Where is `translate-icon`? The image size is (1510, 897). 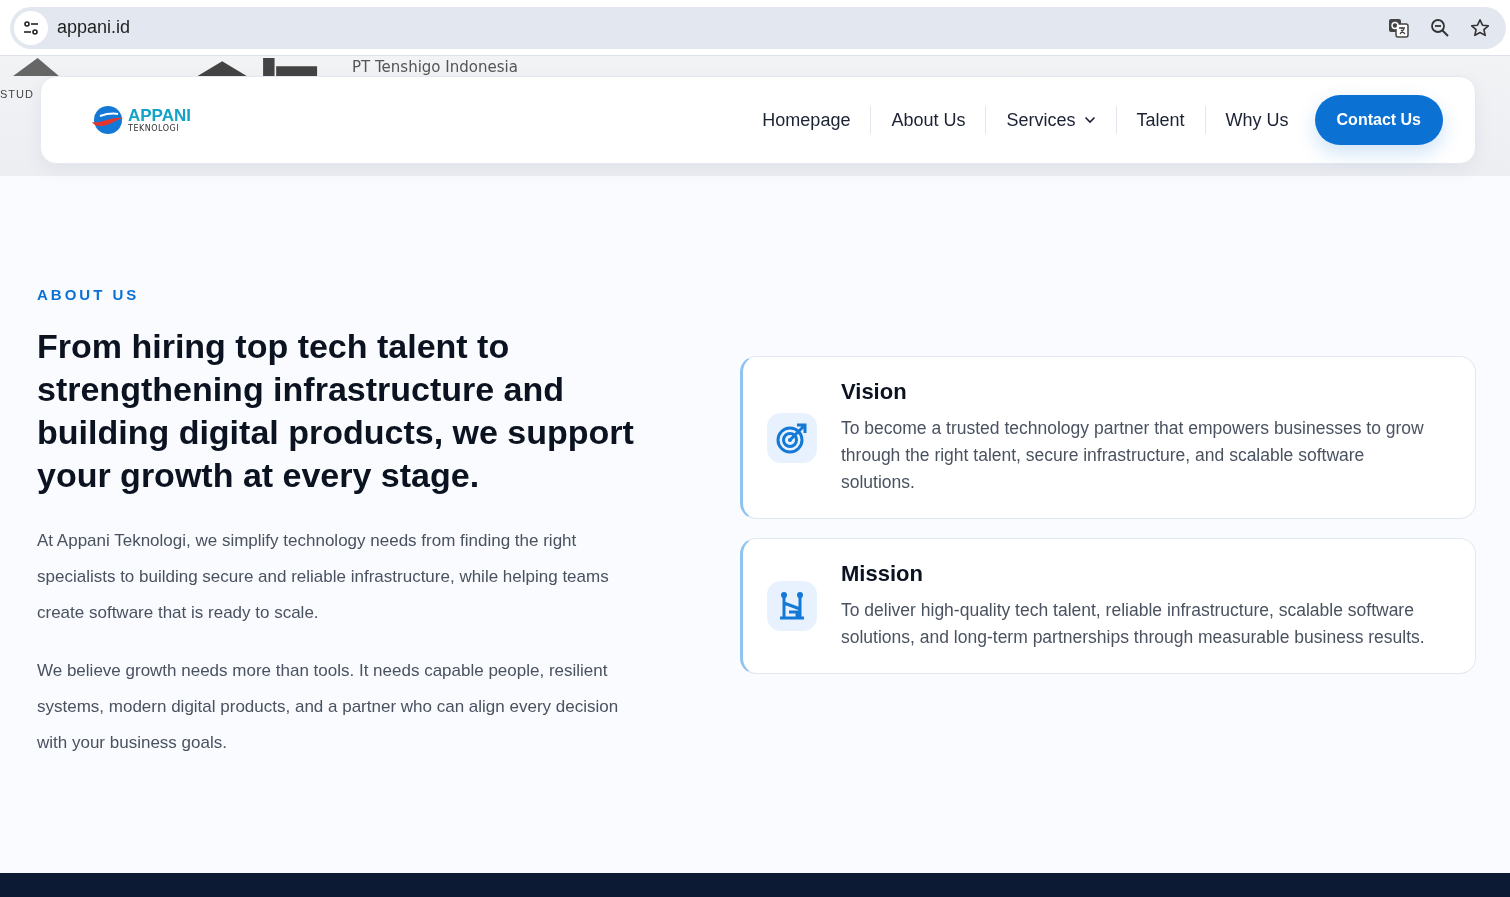
translate-icon is located at coordinates (1399, 27).